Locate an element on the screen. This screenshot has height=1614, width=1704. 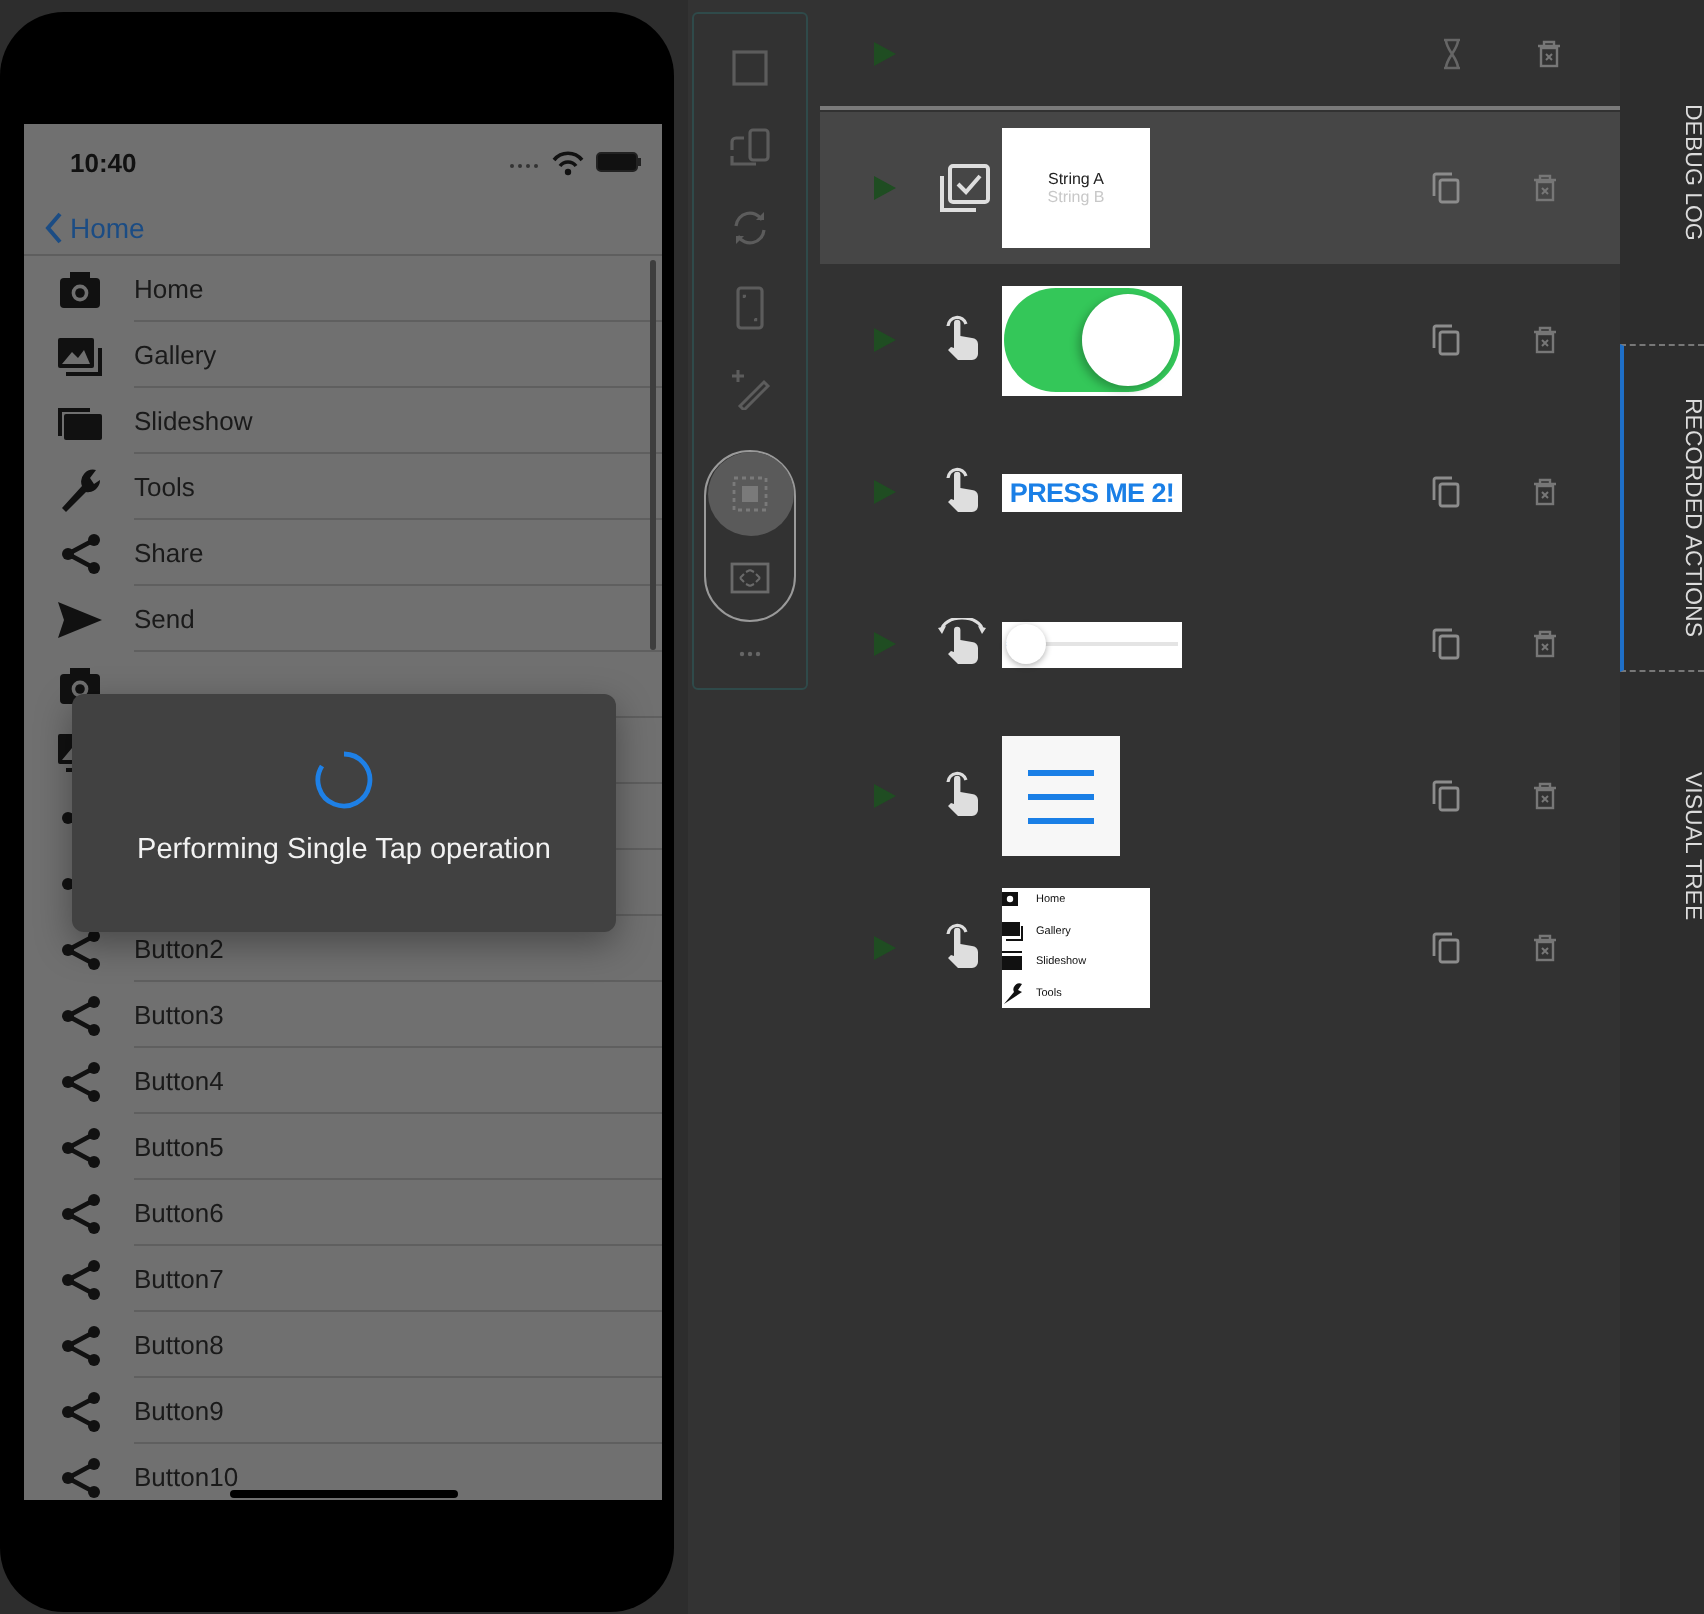
refresh-button is located at coordinates (750, 228).